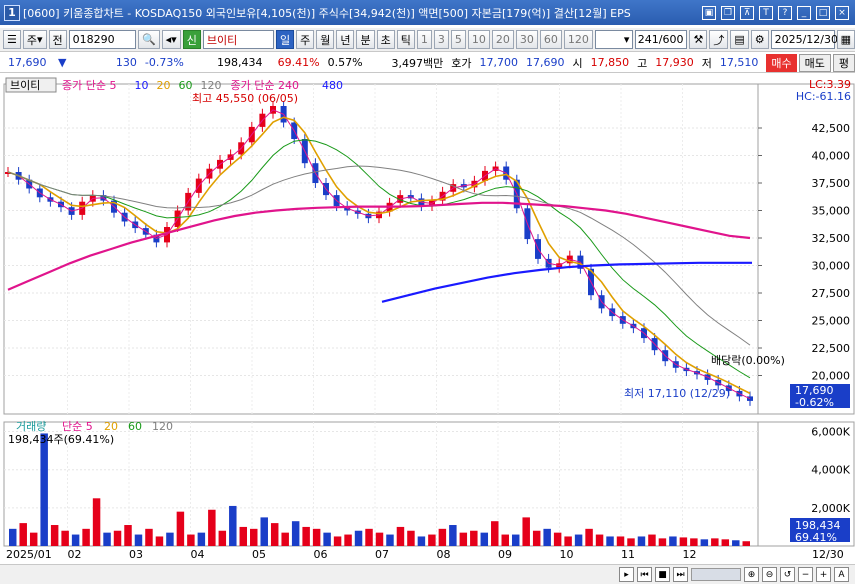  I want to click on prev-button: 전, so click(57, 39).